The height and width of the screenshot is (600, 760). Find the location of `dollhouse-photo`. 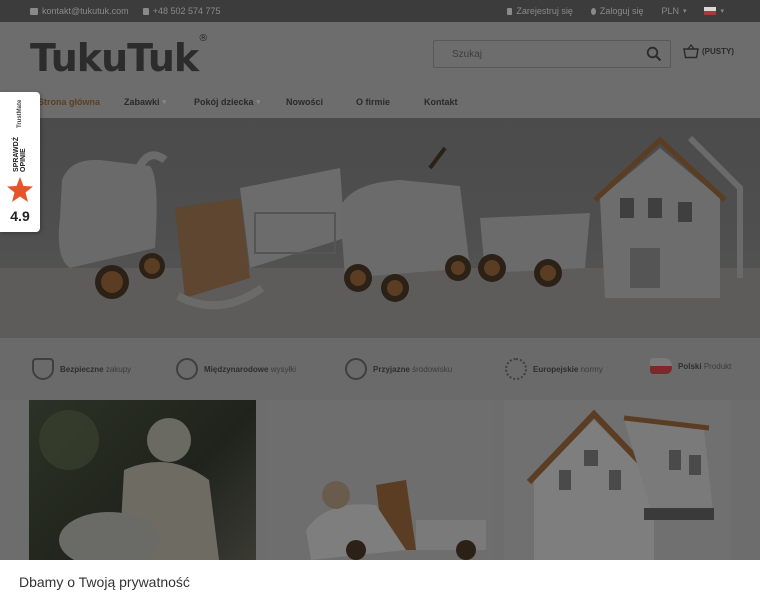

dollhouse-photo is located at coordinates (620, 484).